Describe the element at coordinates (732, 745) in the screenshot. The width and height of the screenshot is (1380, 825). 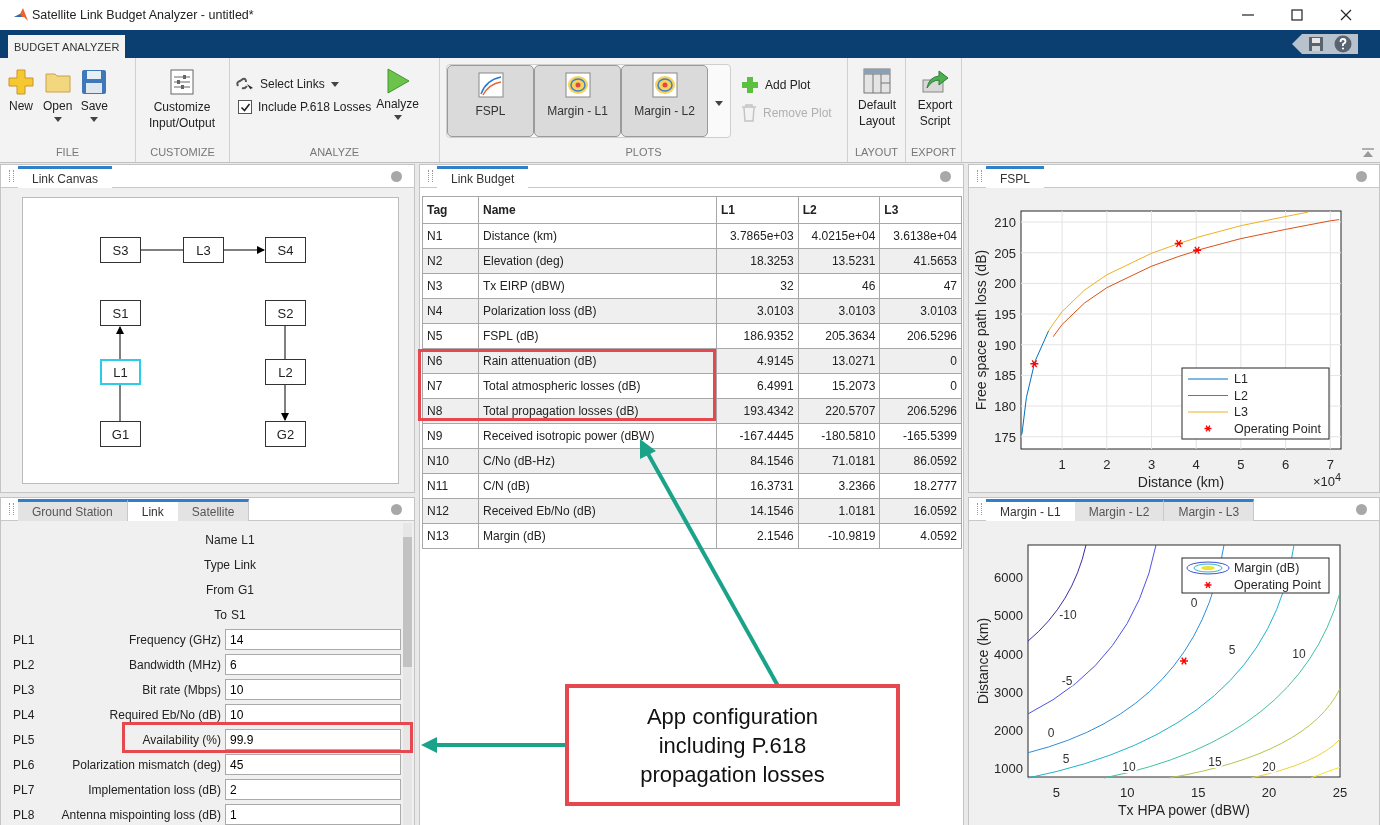
I see `callout-text: App configuration including P.618 propagation losses` at that location.